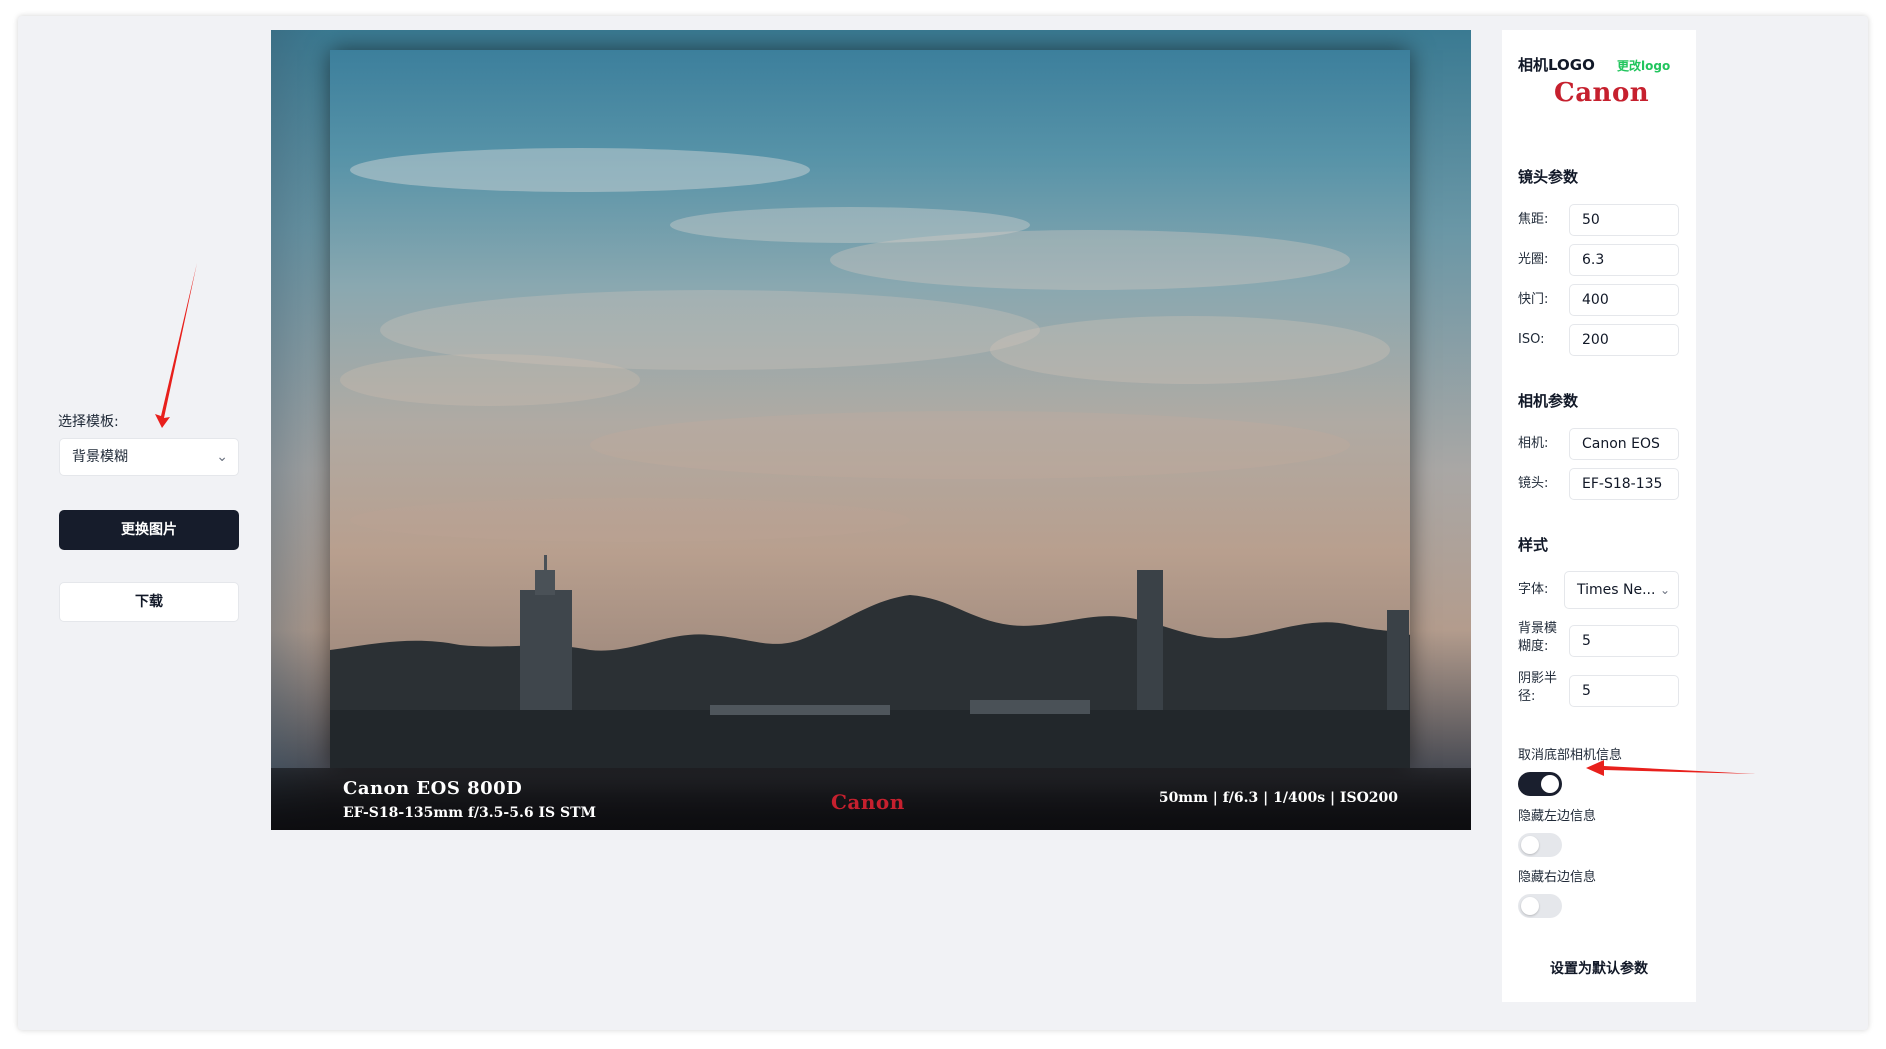 This screenshot has height=1049, width=1886. What do you see at coordinates (1531, 339) in the screenshot?
I see `iso-label: ISO:` at bounding box center [1531, 339].